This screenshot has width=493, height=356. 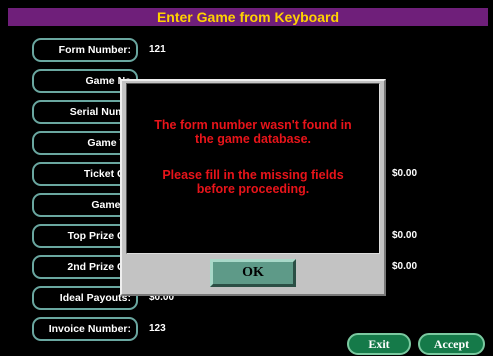 What do you see at coordinates (252, 139) in the screenshot?
I see `dialog-message-line2: the game database.` at bounding box center [252, 139].